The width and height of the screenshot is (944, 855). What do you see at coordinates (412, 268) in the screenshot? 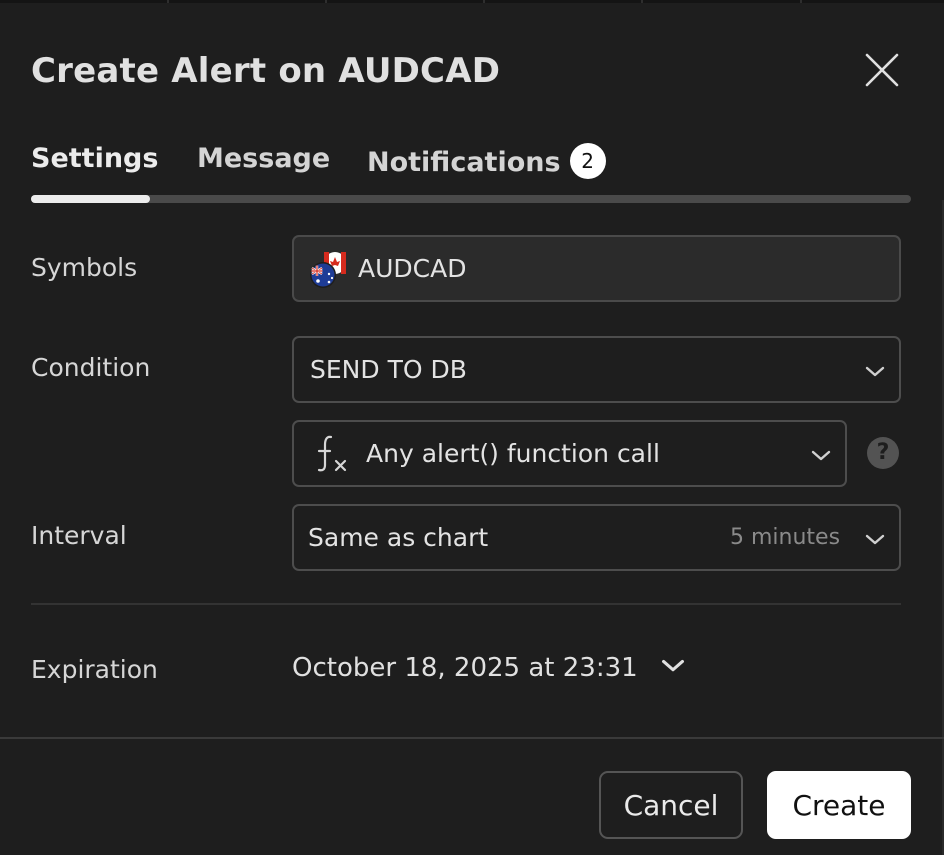
I see `symbols-value: AUDCAD` at bounding box center [412, 268].